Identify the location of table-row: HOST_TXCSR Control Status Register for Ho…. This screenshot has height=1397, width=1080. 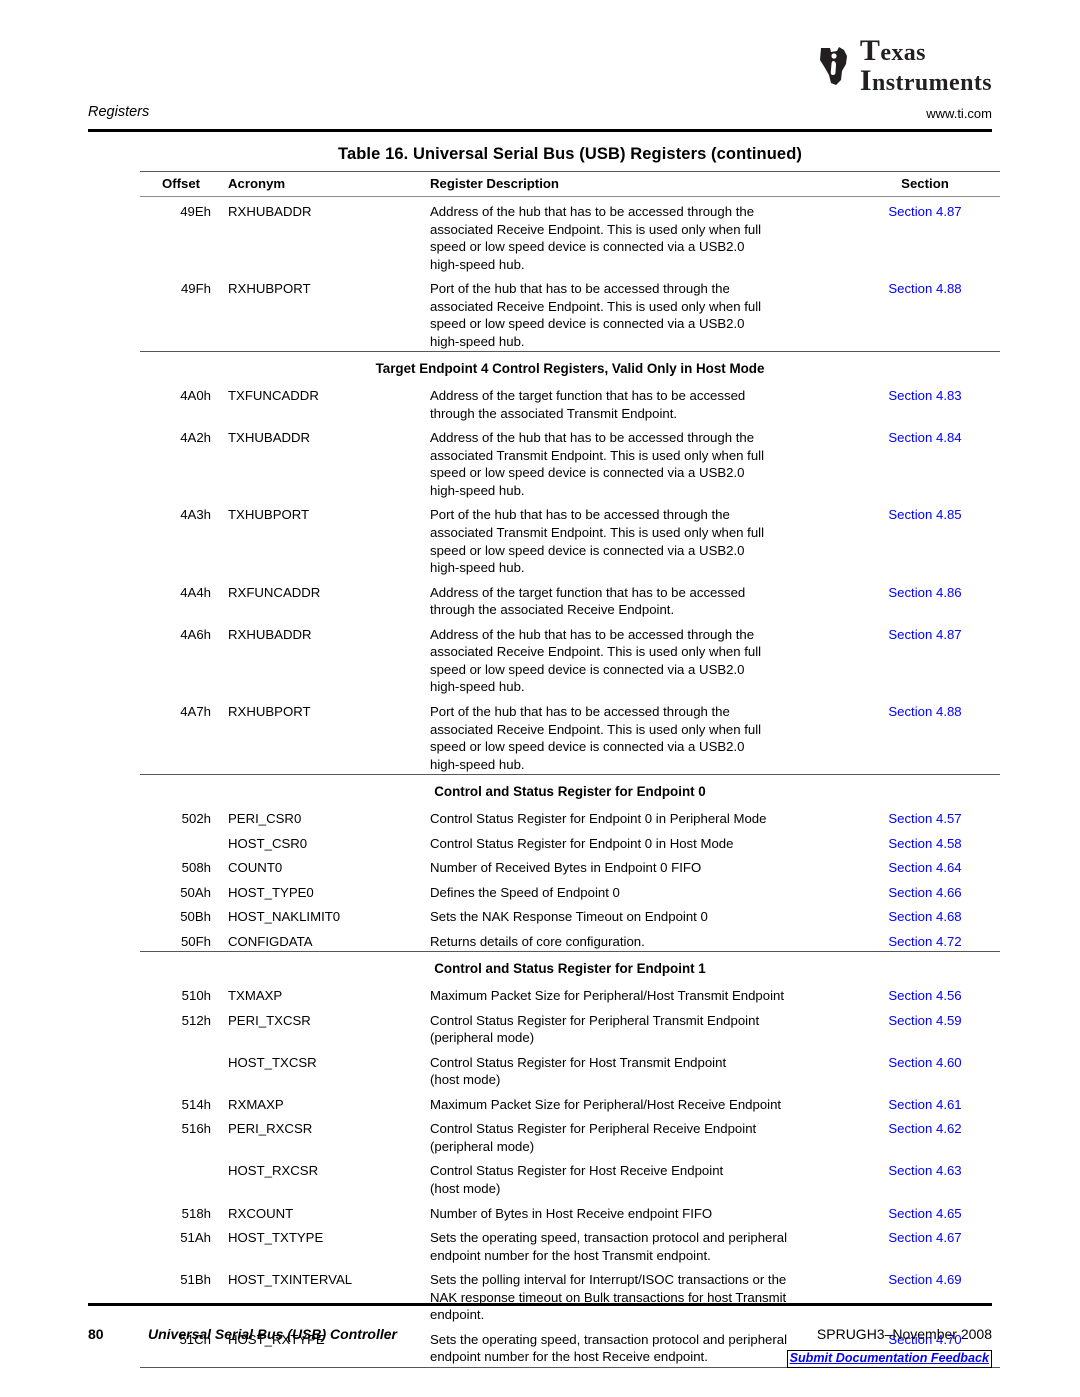
(570, 1069).